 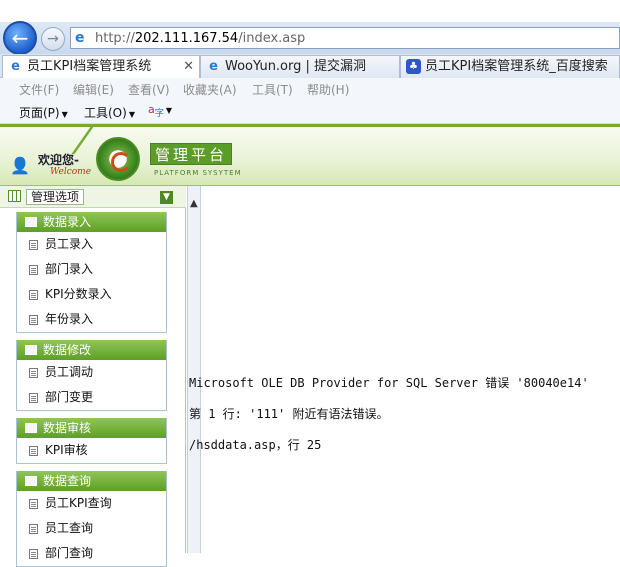 I want to click on collapse-down-icon: ▼, so click(x=166, y=197).